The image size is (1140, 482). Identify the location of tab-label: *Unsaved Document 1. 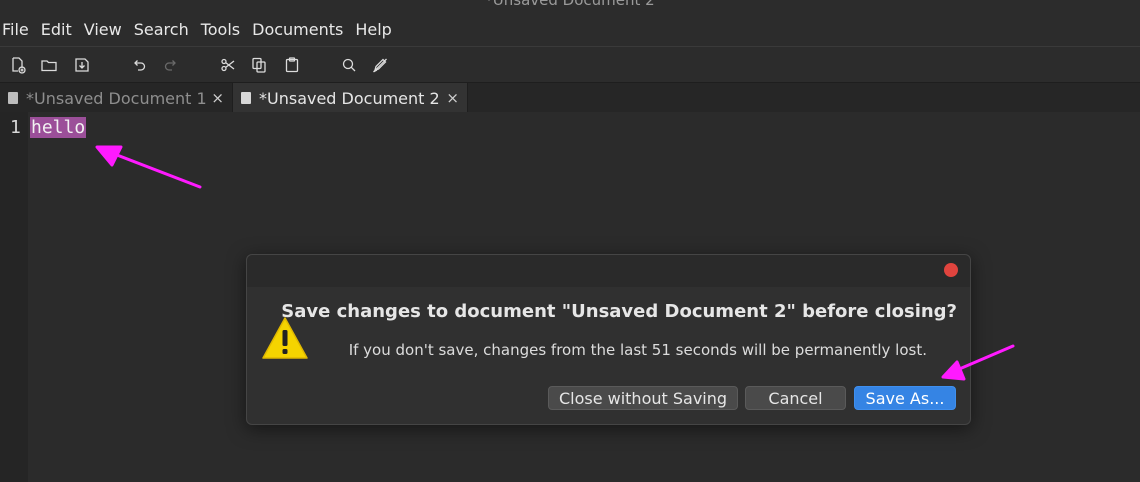
(116, 98).